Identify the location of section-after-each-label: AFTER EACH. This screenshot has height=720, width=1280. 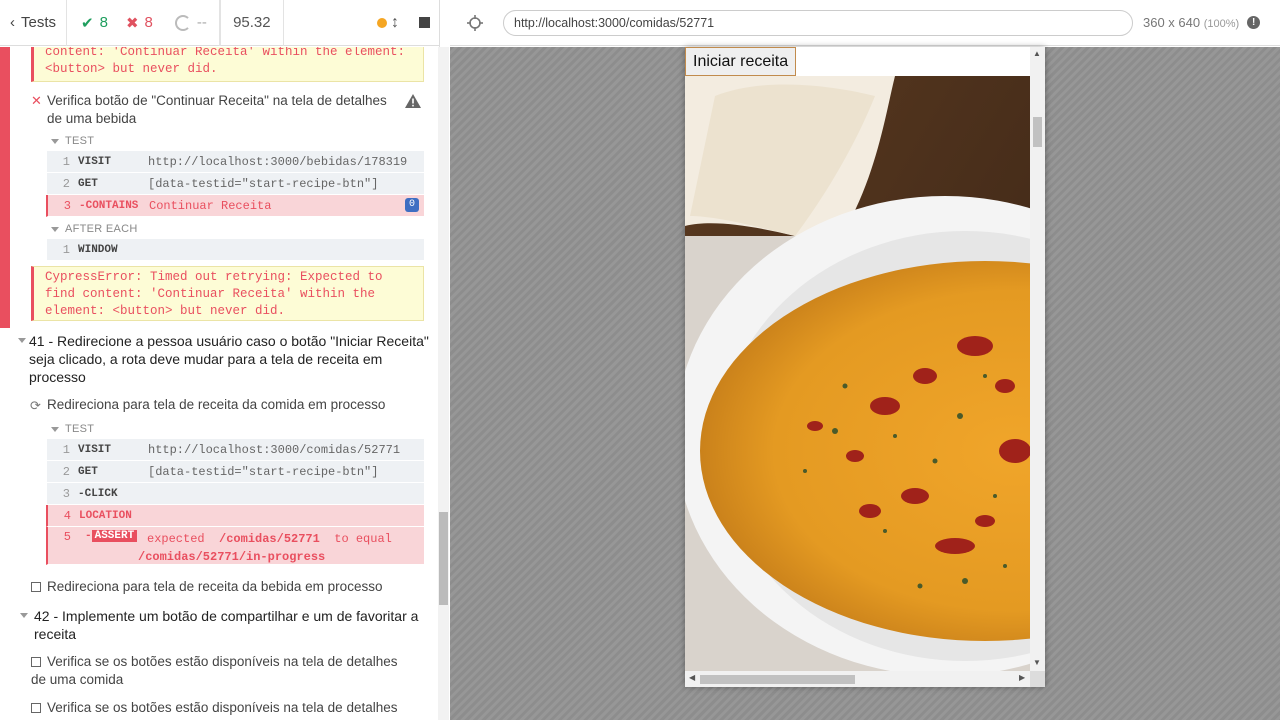
(94, 229).